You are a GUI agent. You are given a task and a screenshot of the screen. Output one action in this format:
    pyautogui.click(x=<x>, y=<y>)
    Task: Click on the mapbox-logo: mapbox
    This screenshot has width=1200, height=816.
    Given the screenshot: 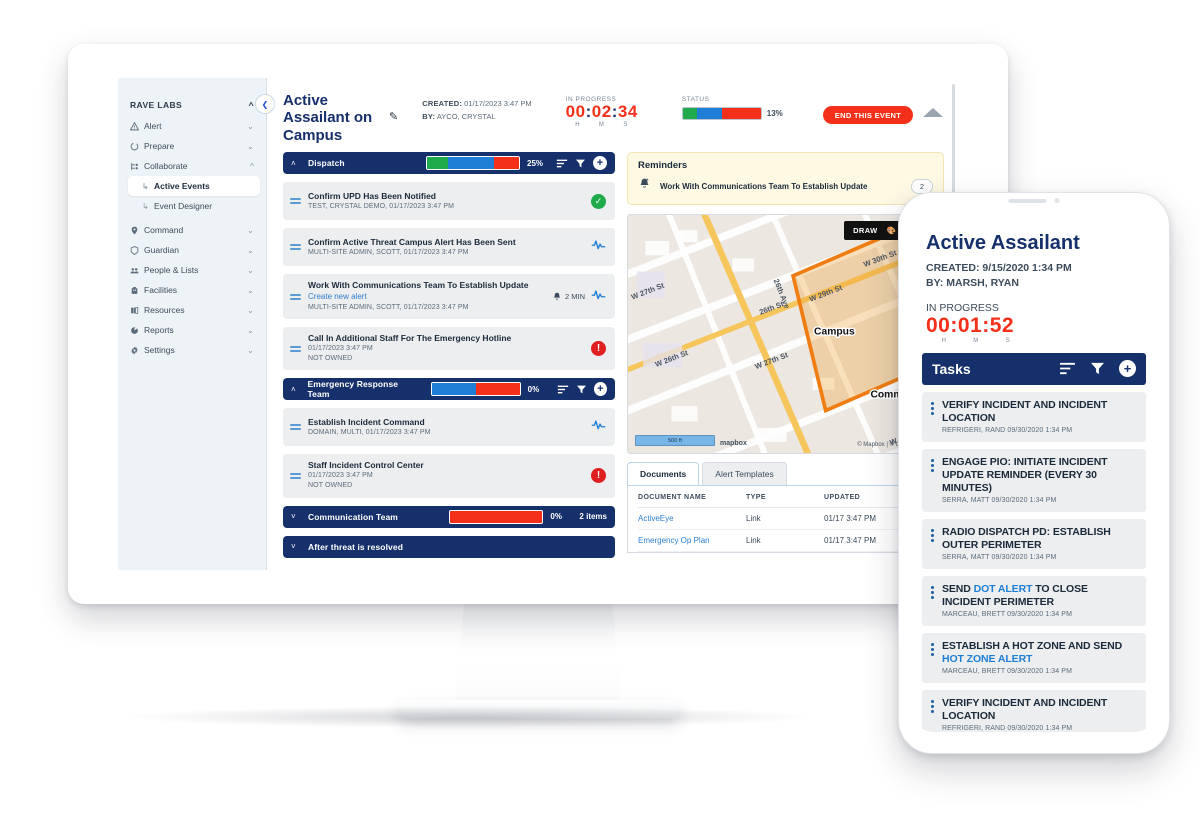 What is the action you would take?
    pyautogui.click(x=733, y=444)
    